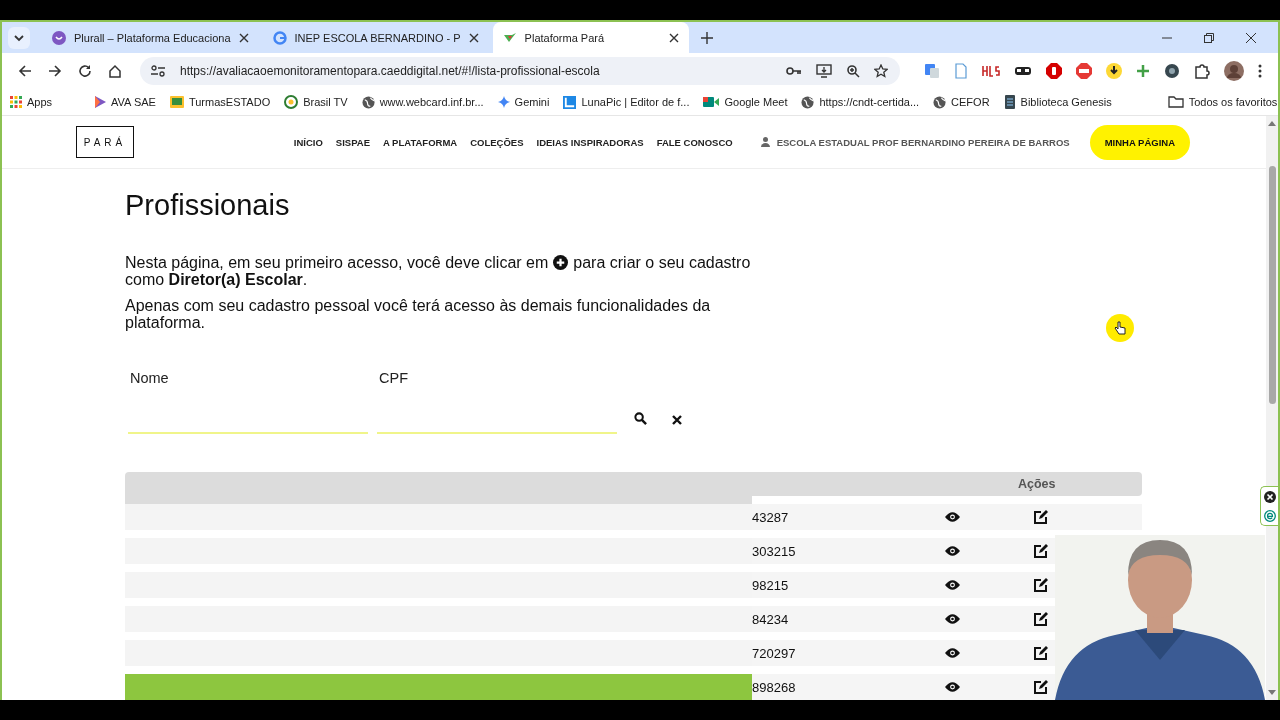 The image size is (1280, 720). What do you see at coordinates (1143, 71) in the screenshot?
I see `plus-icon` at bounding box center [1143, 71].